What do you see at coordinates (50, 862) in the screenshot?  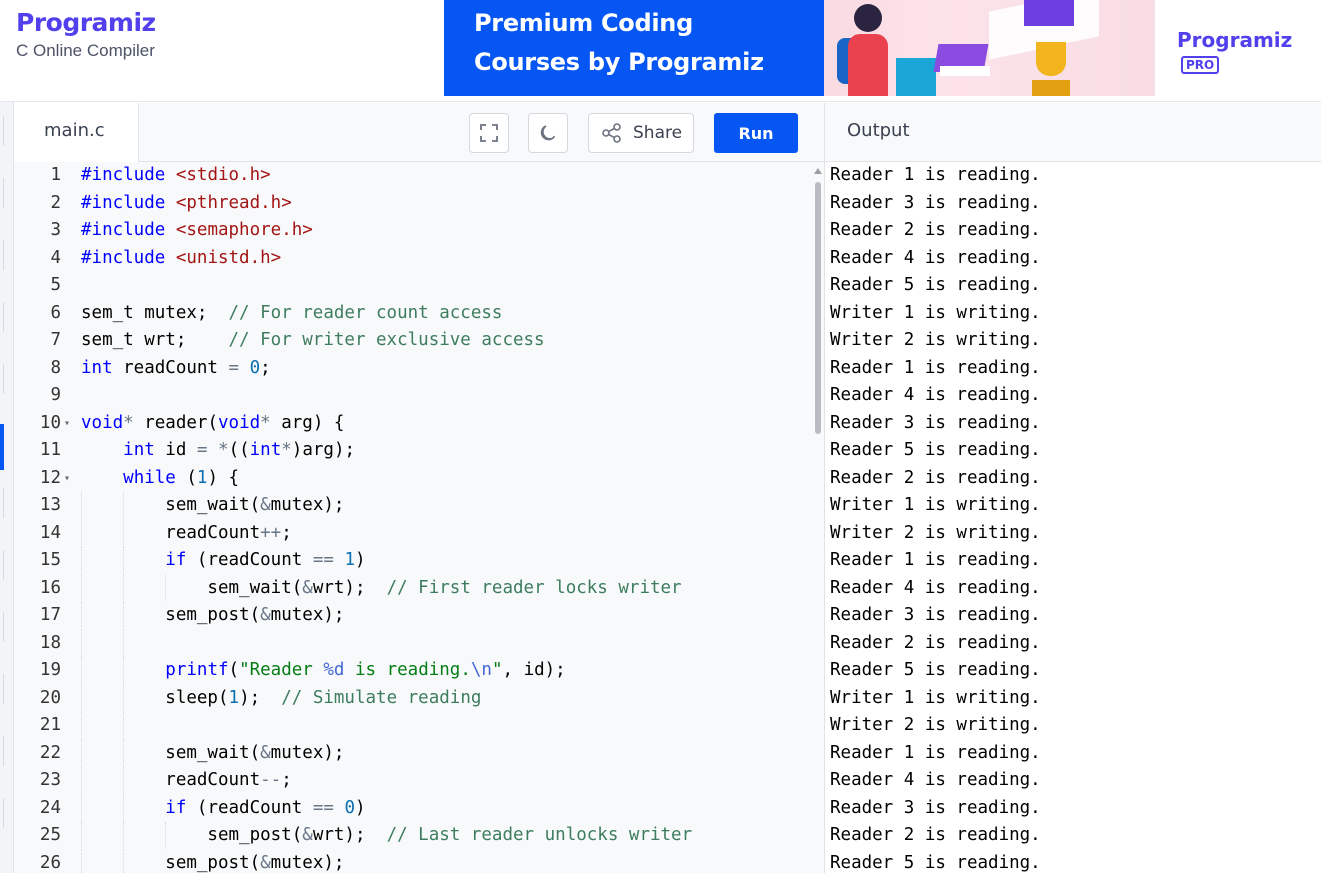 I see `line-number: 26` at bounding box center [50, 862].